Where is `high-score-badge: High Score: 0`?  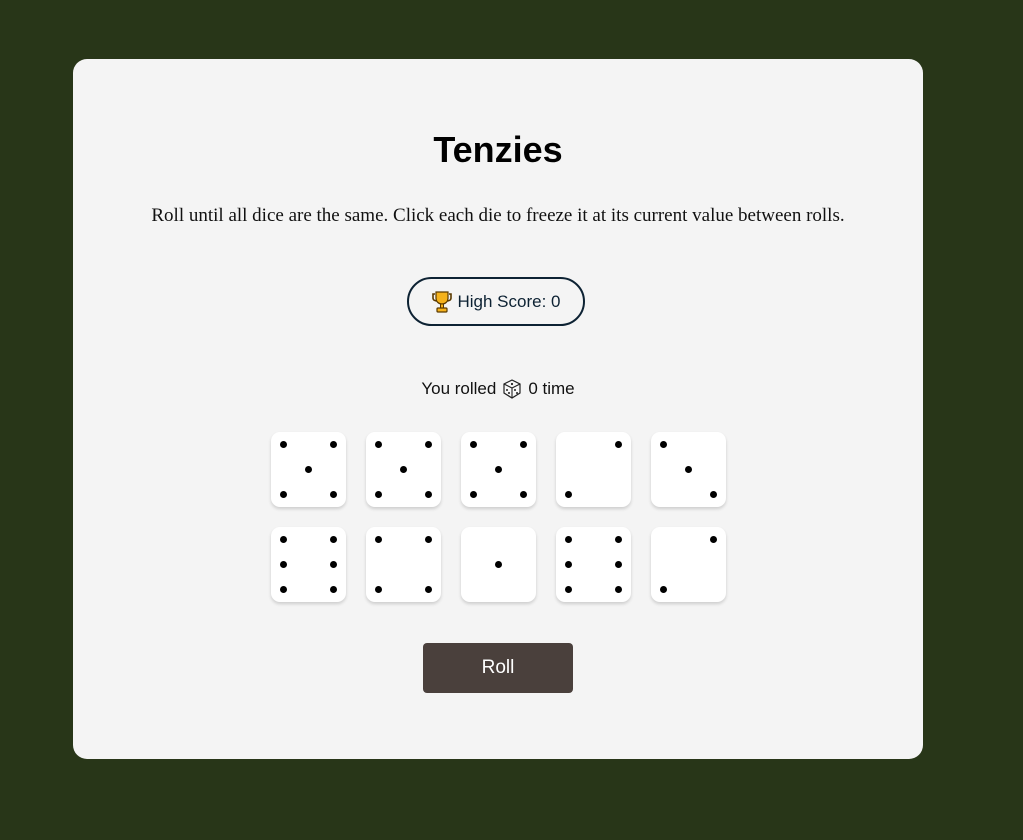
high-score-badge: High Score: 0 is located at coordinates (496, 301).